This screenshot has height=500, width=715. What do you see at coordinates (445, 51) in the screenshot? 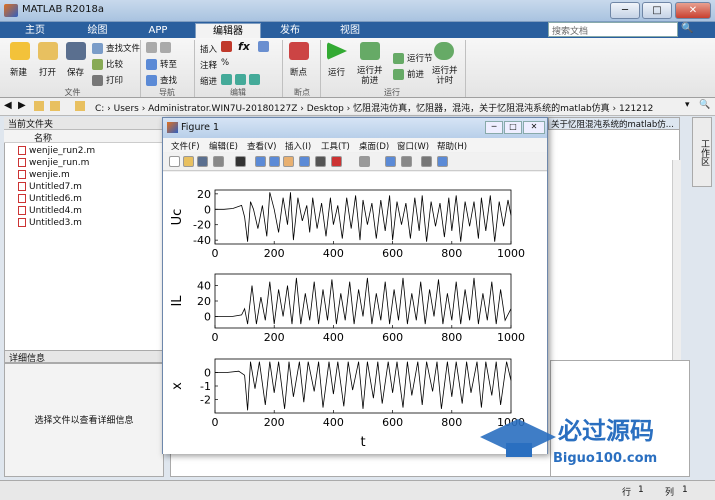
I see `run-time-button` at bounding box center [445, 51].